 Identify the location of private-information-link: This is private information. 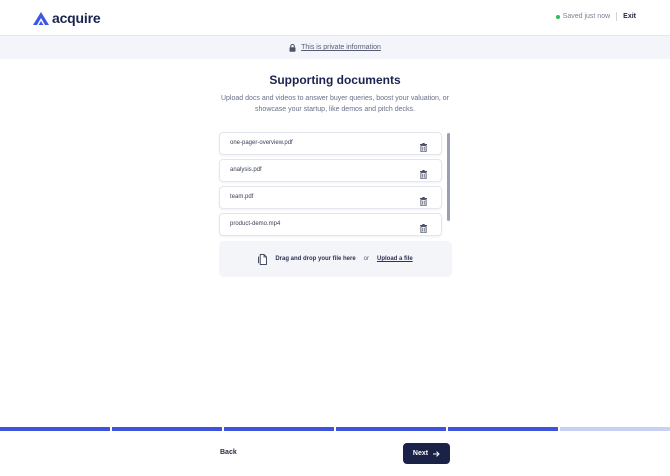
(341, 47).